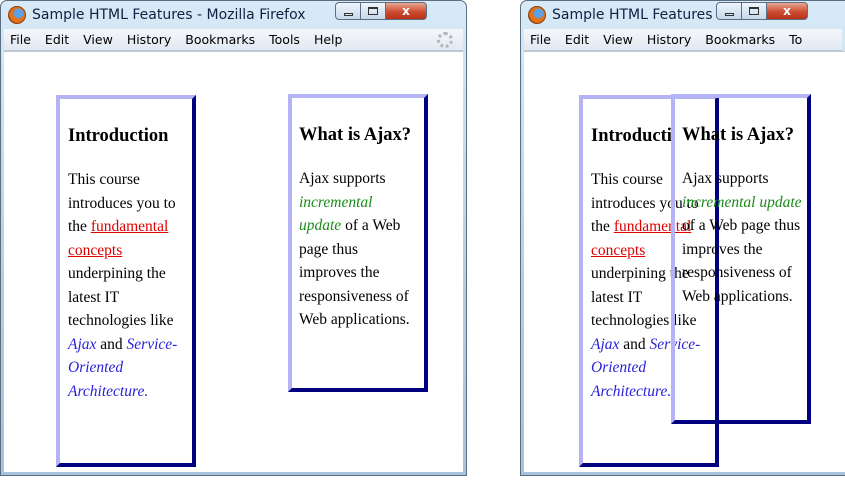 This screenshot has height=480, width=845. Describe the element at coordinates (169, 15) in the screenshot. I see `window-title: Sample HTML Features - Mozilla Firefox` at that location.